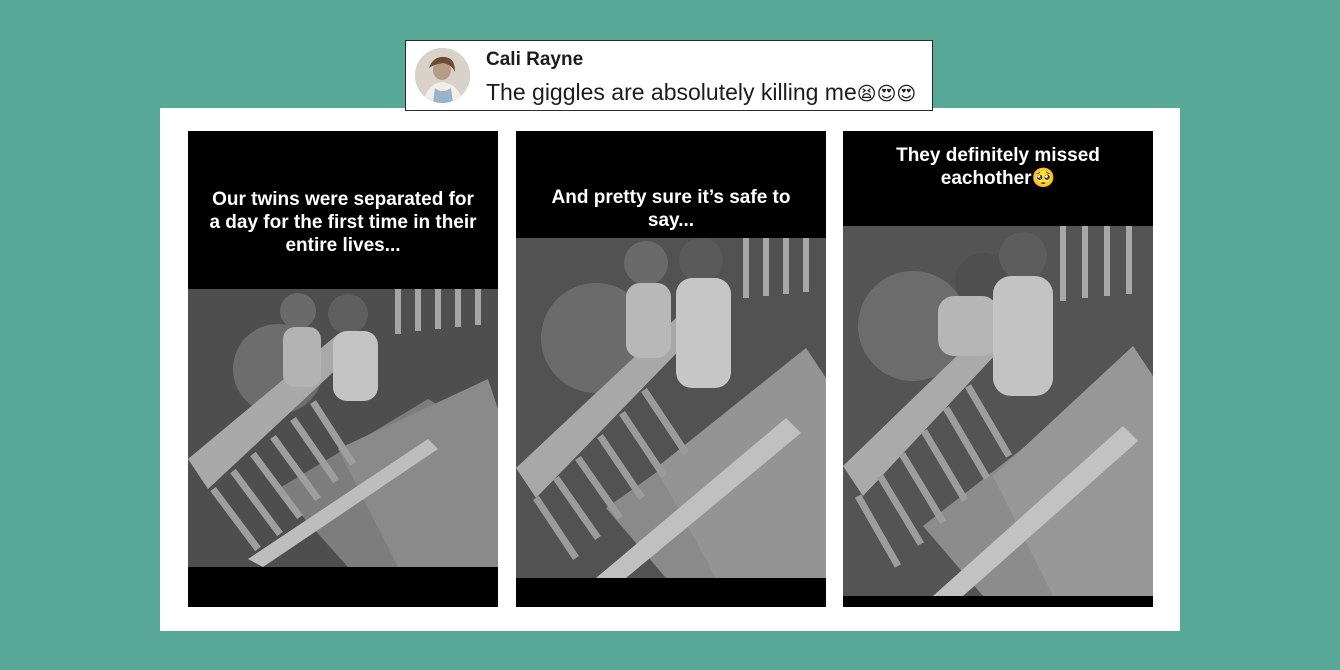  Describe the element at coordinates (442, 75) in the screenshot. I see `user-avatar-icon` at that location.